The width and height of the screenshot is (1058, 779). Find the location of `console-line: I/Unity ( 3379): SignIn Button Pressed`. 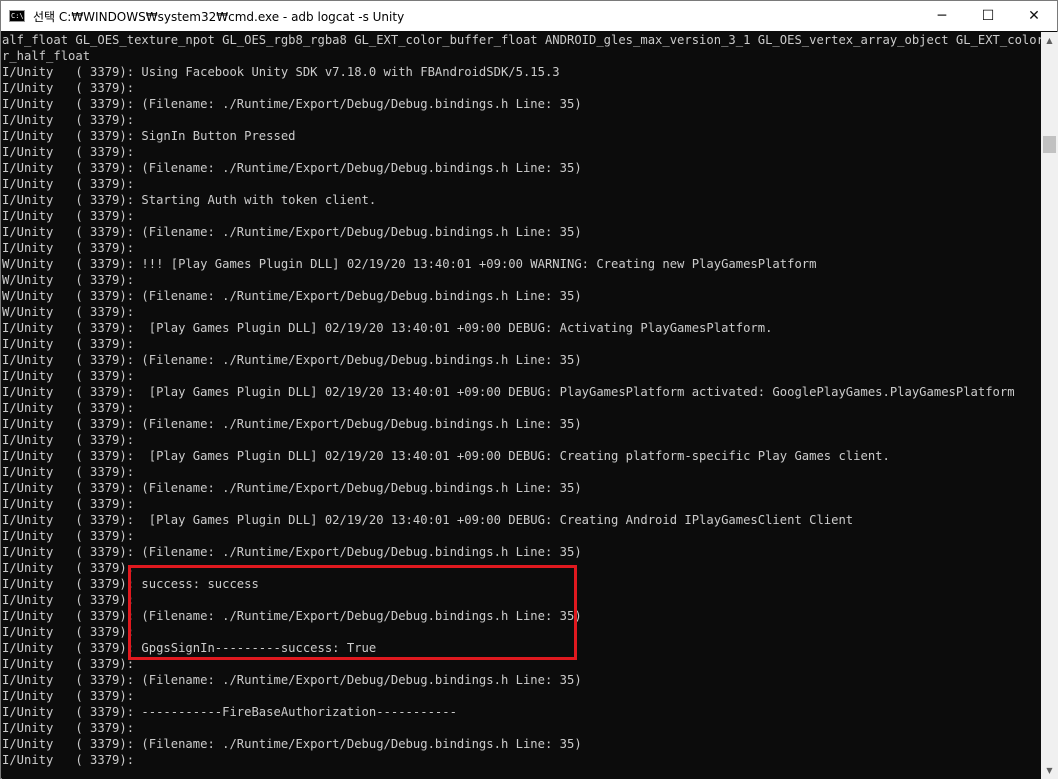

console-line: I/Unity ( 3379): SignIn Button Pressed is located at coordinates (149, 136).